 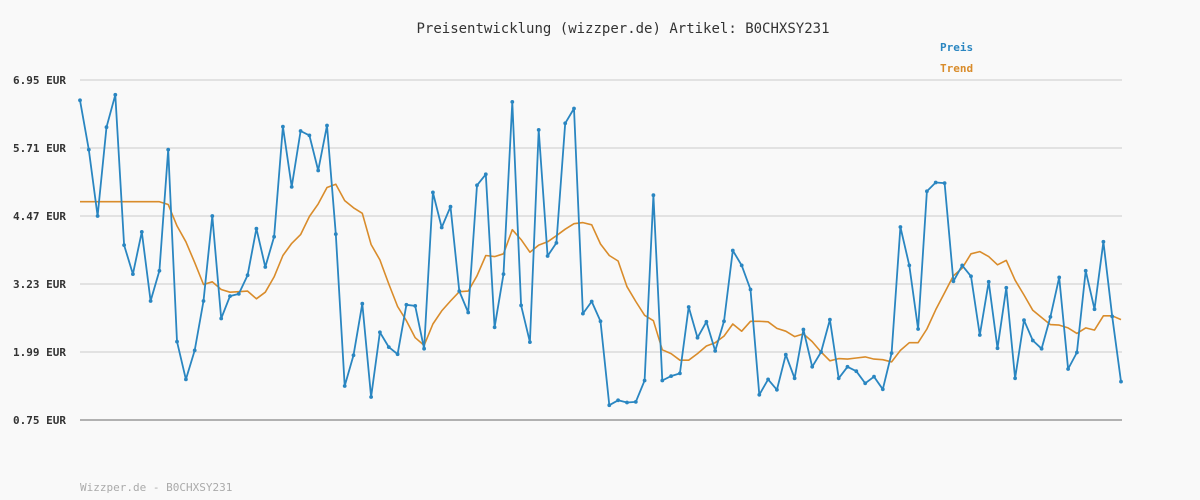 What do you see at coordinates (156, 487) in the screenshot?
I see `footer-text: Wizzper.de - B0CHXSY231` at bounding box center [156, 487].